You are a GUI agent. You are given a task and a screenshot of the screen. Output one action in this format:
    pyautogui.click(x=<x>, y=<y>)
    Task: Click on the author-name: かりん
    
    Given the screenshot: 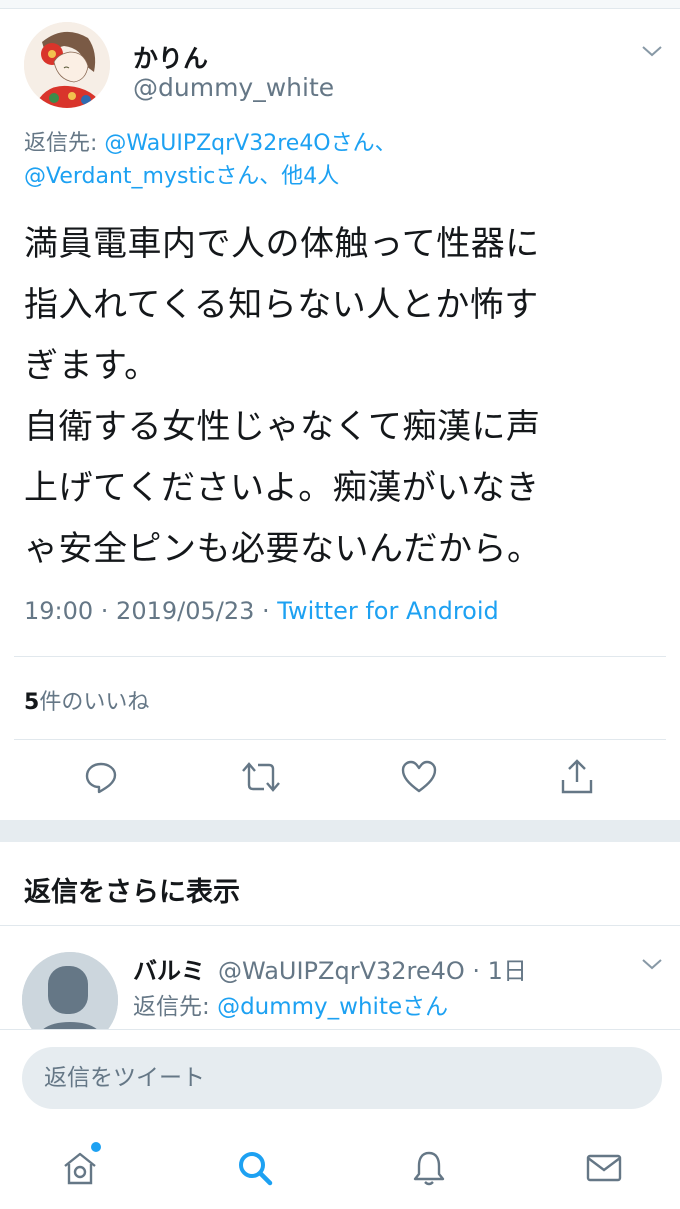 What is the action you would take?
    pyautogui.click(x=170, y=57)
    